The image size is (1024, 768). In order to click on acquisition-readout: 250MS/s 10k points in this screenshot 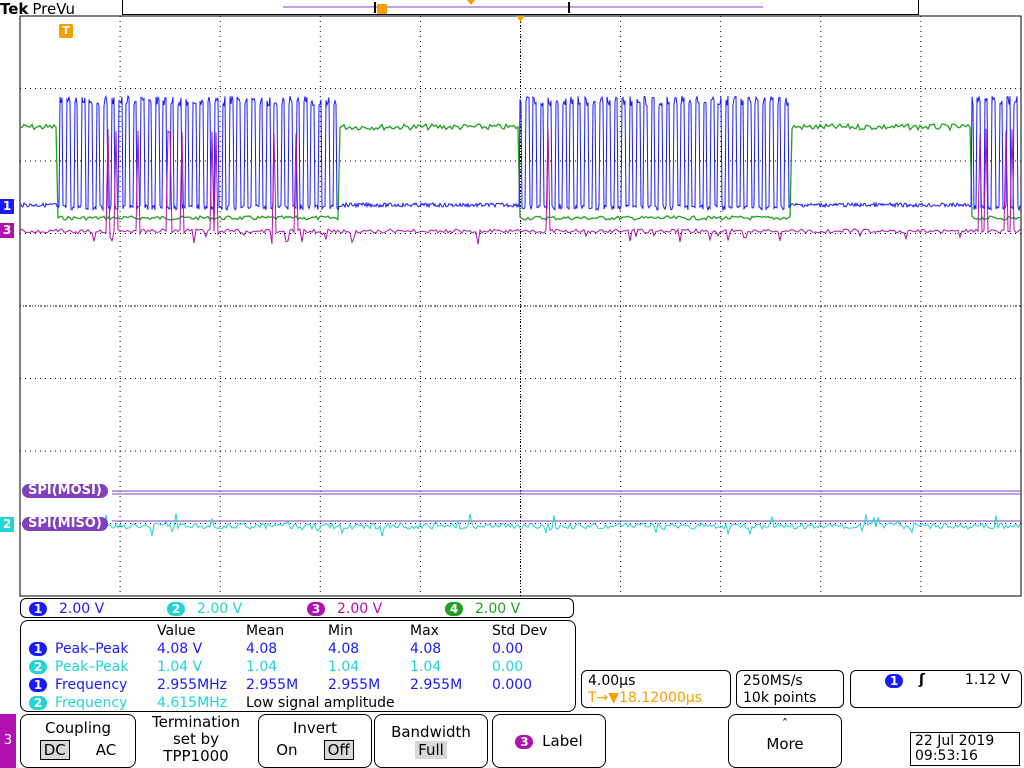, I will do `click(790, 689)`.